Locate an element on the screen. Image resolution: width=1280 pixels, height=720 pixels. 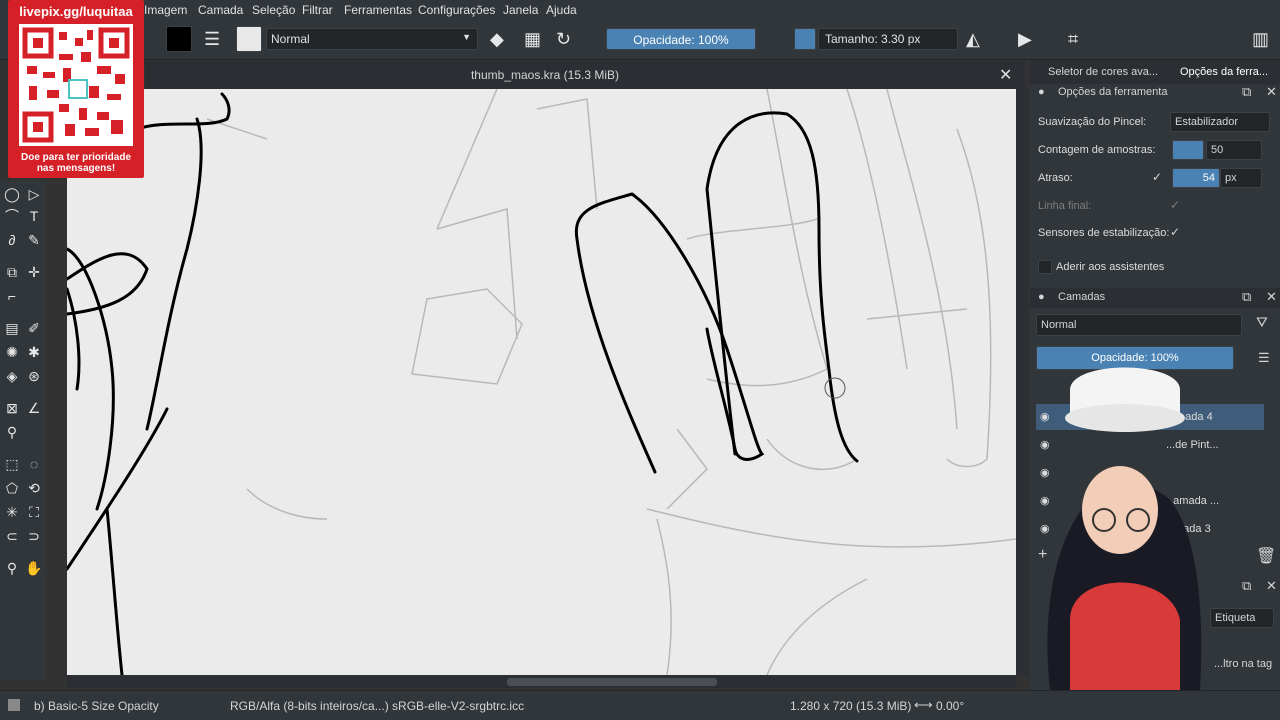
document-title: thumb_maos.kra (15.3 MiB) is located at coordinates (545, 75).